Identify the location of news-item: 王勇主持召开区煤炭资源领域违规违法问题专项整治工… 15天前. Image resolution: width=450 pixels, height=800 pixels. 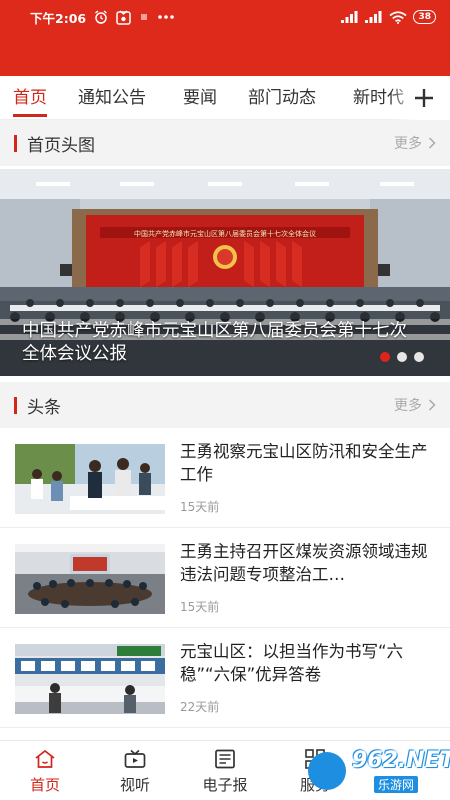
(225, 578).